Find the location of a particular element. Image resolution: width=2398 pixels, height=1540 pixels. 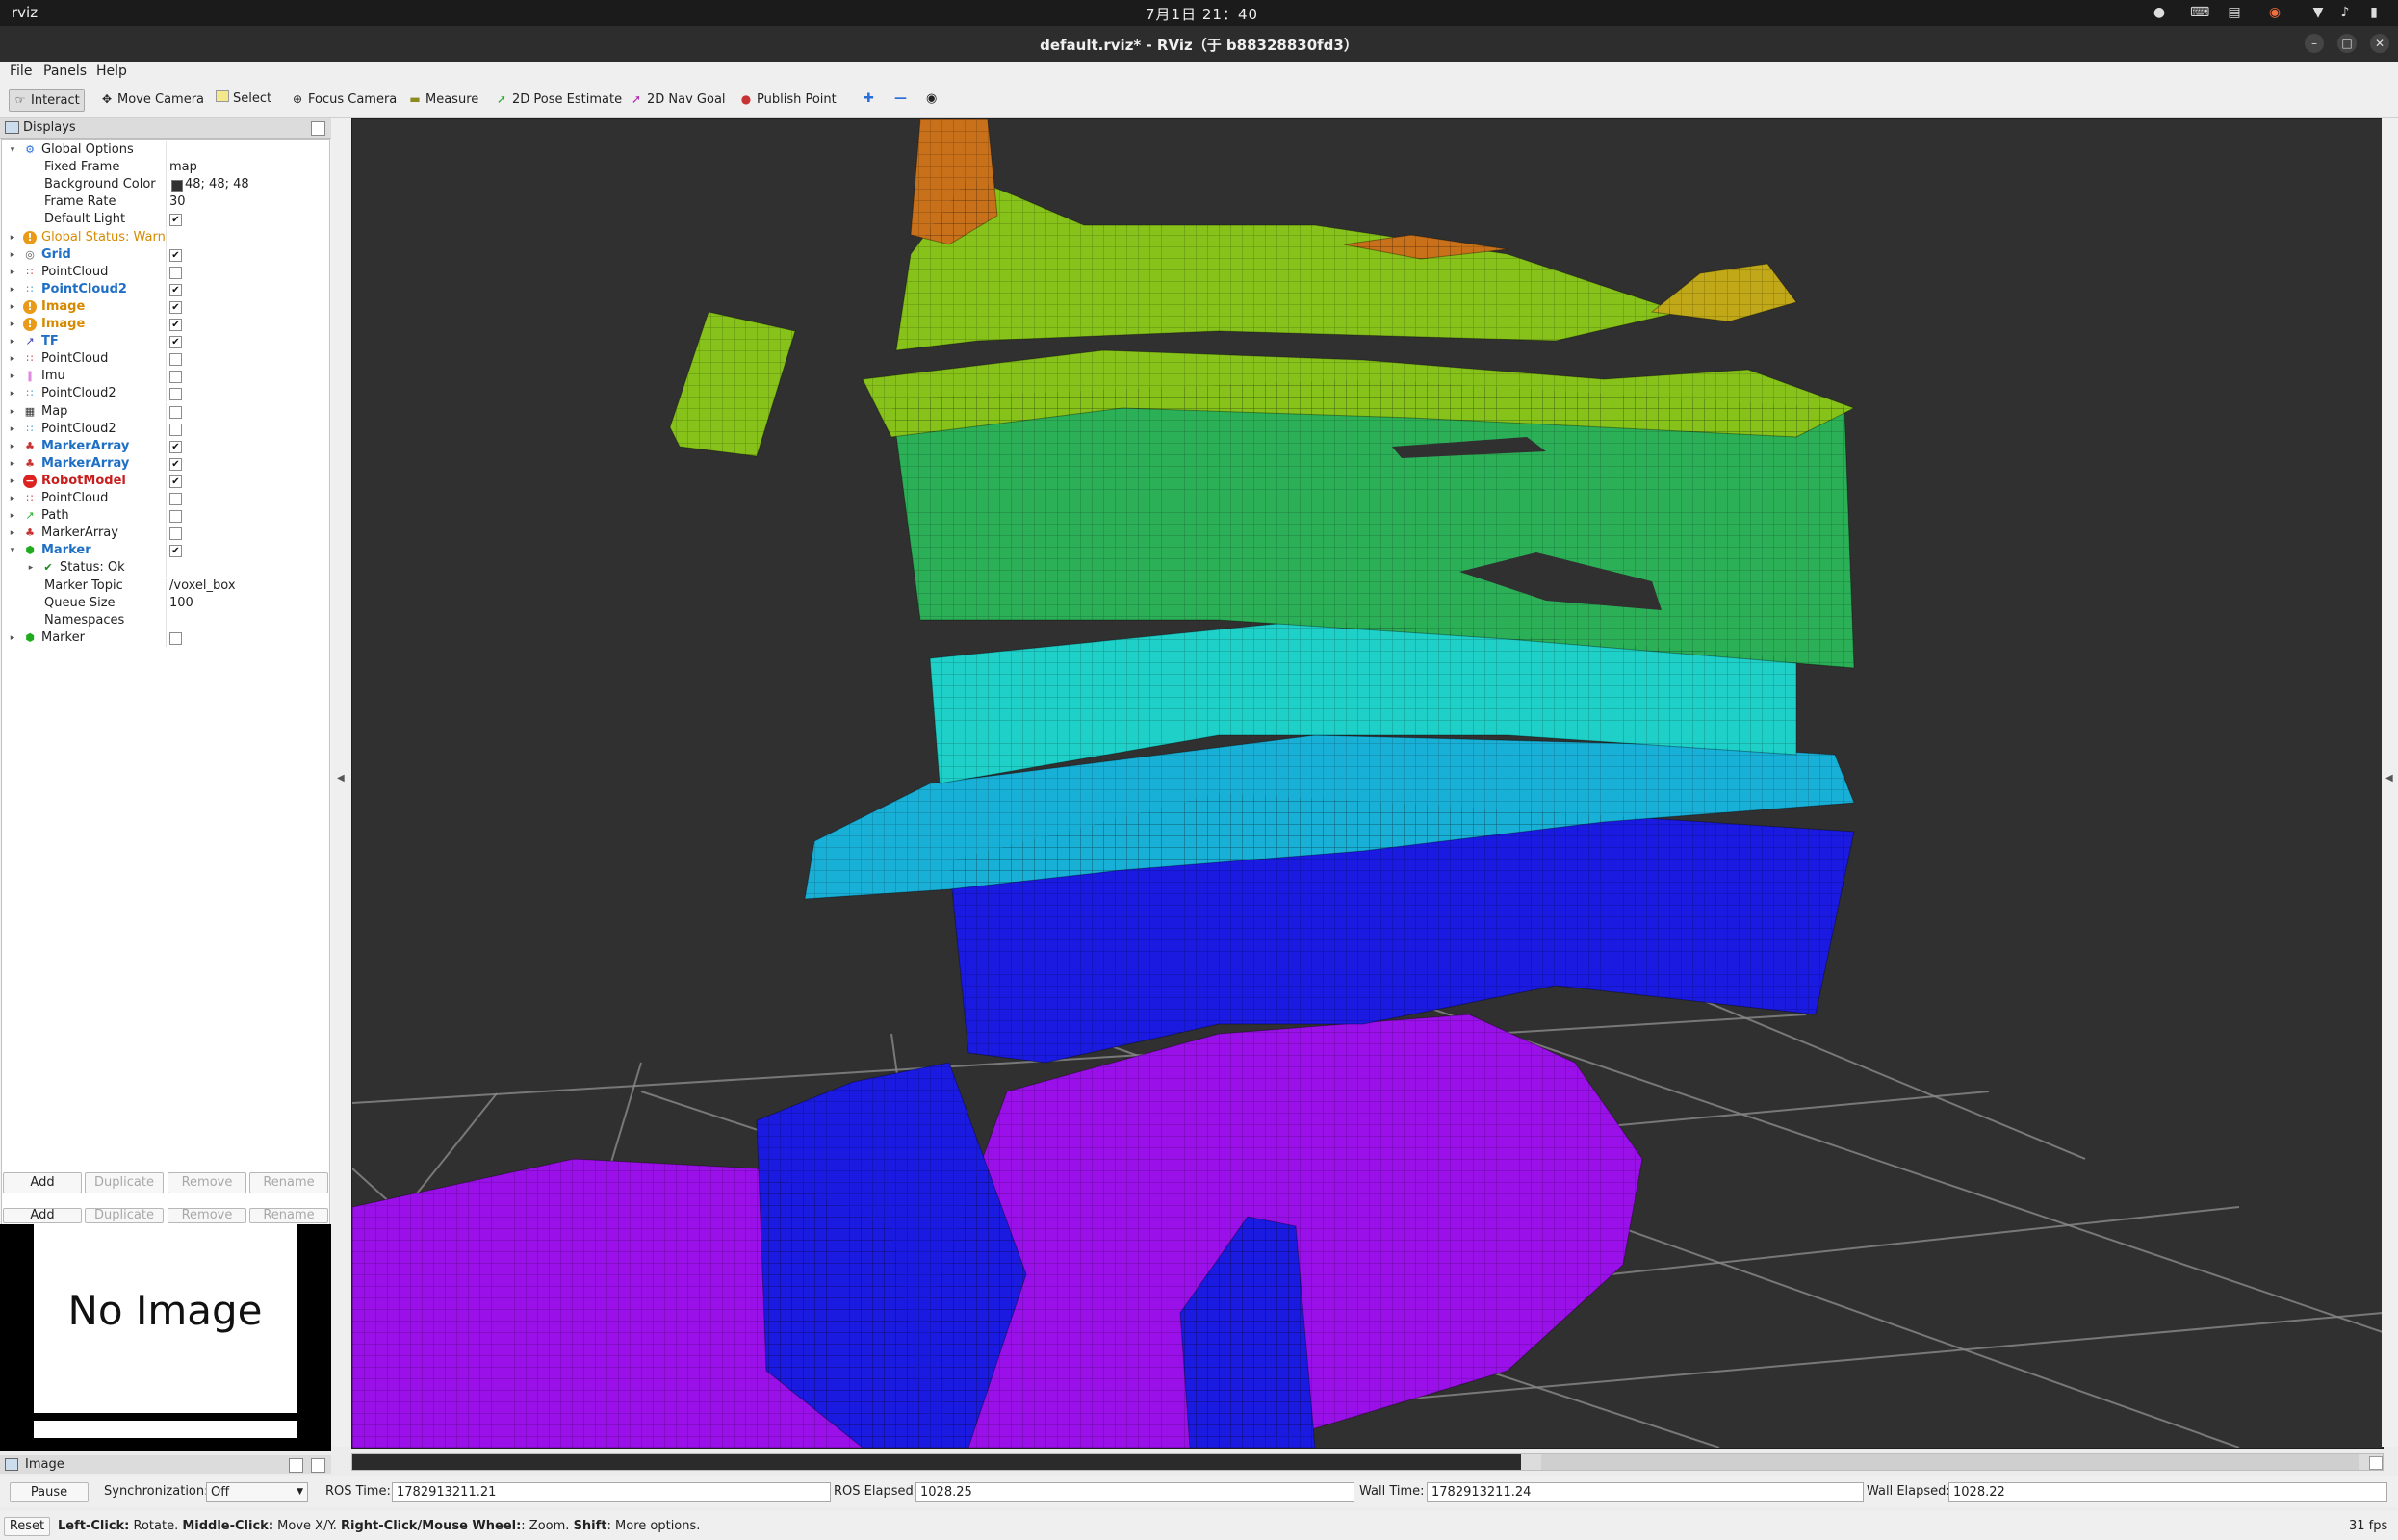

tool-measure: ▬ Measure is located at coordinates (443, 99).